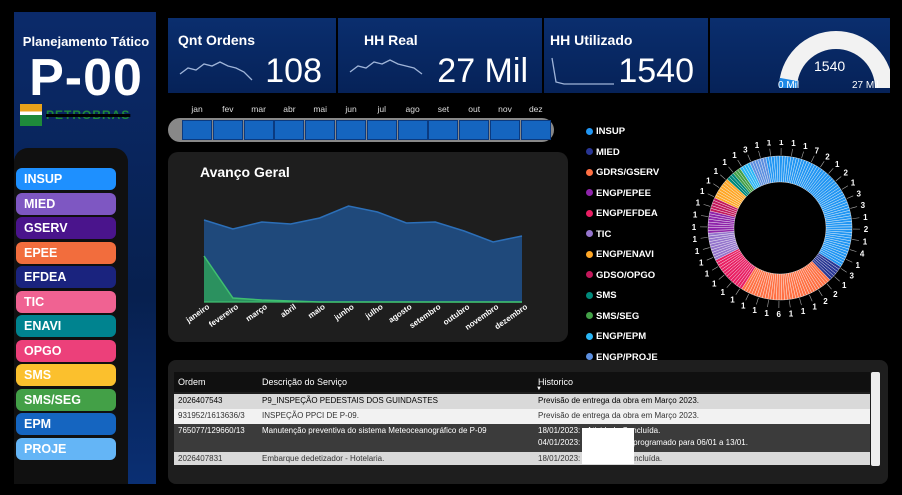 The height and width of the screenshot is (495, 902). I want to click on legend-item: ENGP/EFDEA, so click(622, 216).